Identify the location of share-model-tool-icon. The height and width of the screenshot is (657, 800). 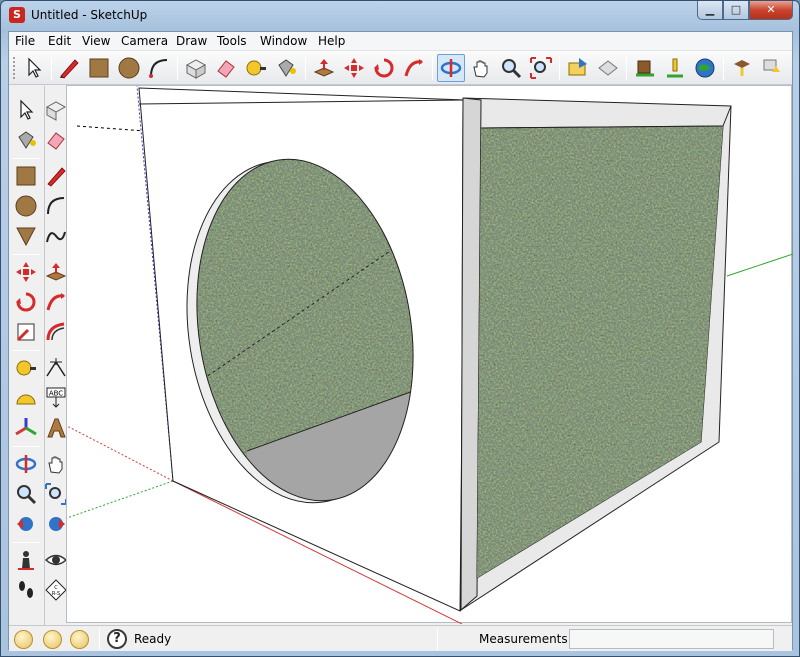
(608, 68).